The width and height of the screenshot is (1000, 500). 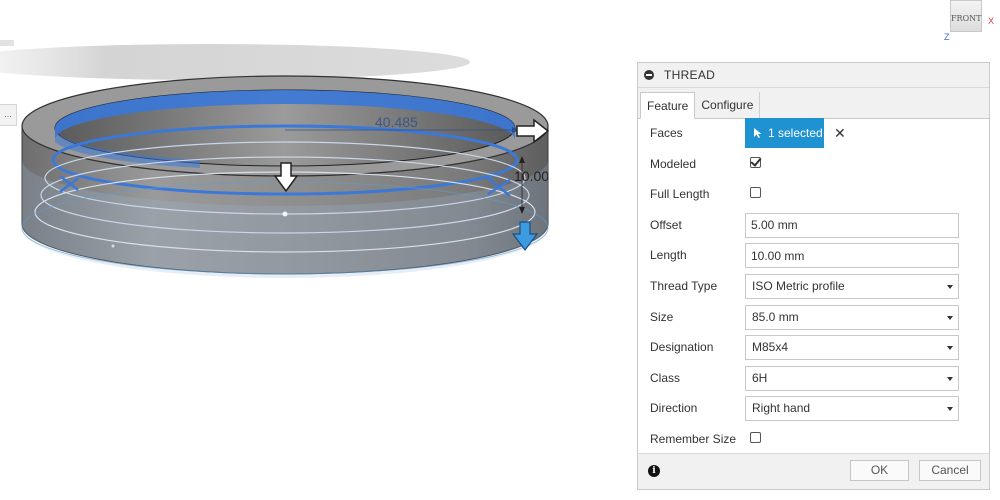 I want to click on modeled-checkbox, so click(x=756, y=161).